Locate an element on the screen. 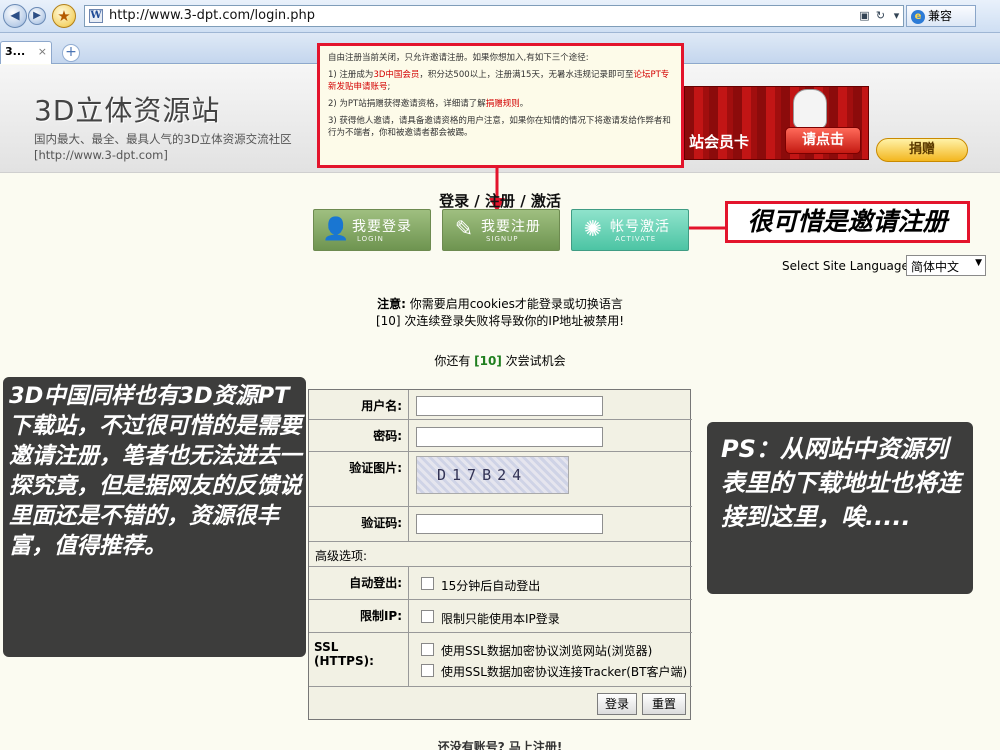 This screenshot has height=750, width=1000. password-label: 密码: is located at coordinates (359, 435).